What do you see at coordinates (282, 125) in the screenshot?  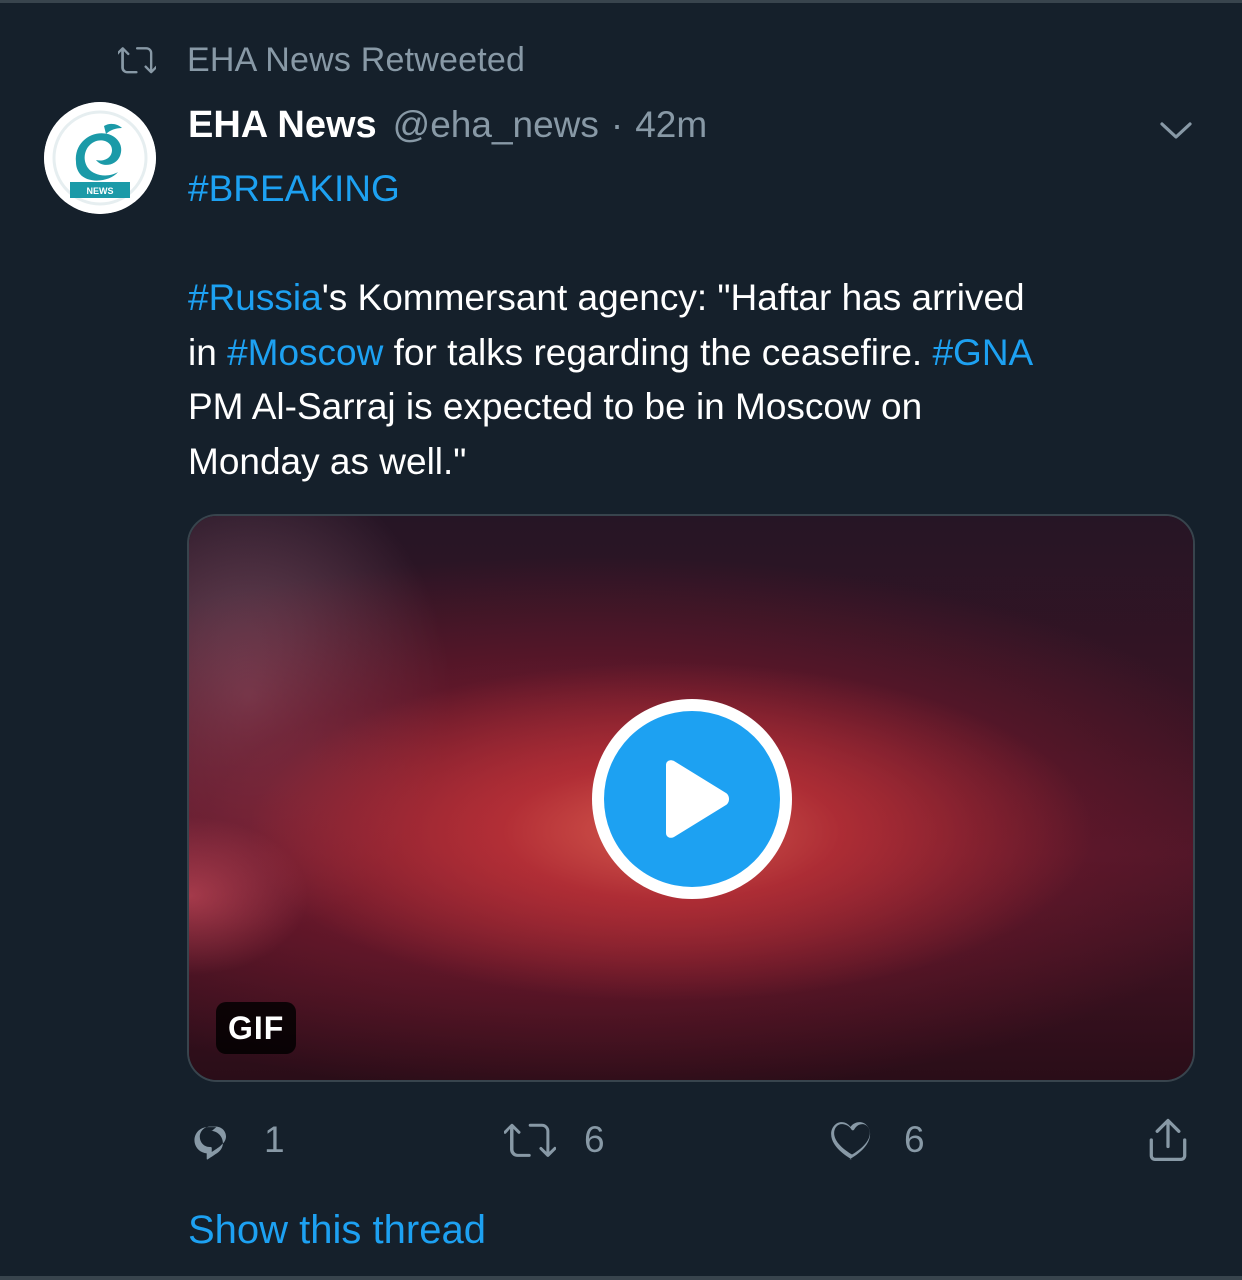 I see `display-name: EHA News` at bounding box center [282, 125].